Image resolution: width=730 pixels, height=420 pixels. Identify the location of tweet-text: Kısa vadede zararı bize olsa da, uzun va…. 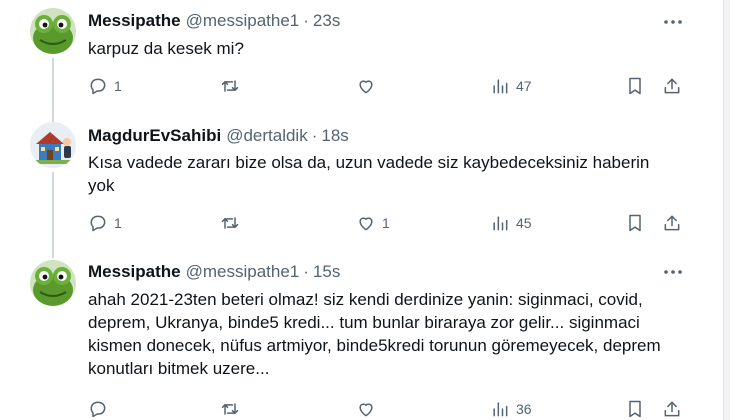
(369, 174).